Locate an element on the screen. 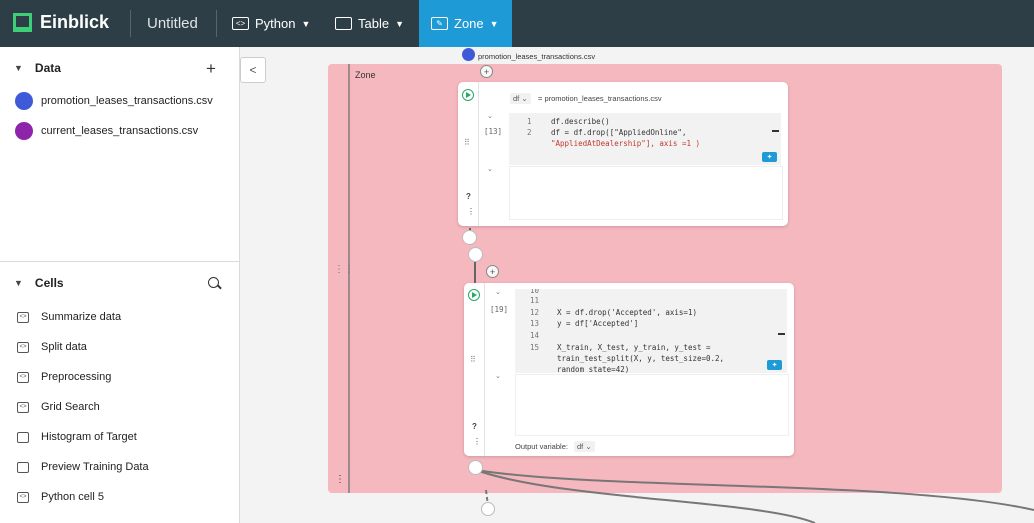 The height and width of the screenshot is (523, 1034). dataset-item: promotion_leases_transactions.csv is located at coordinates (114, 101).